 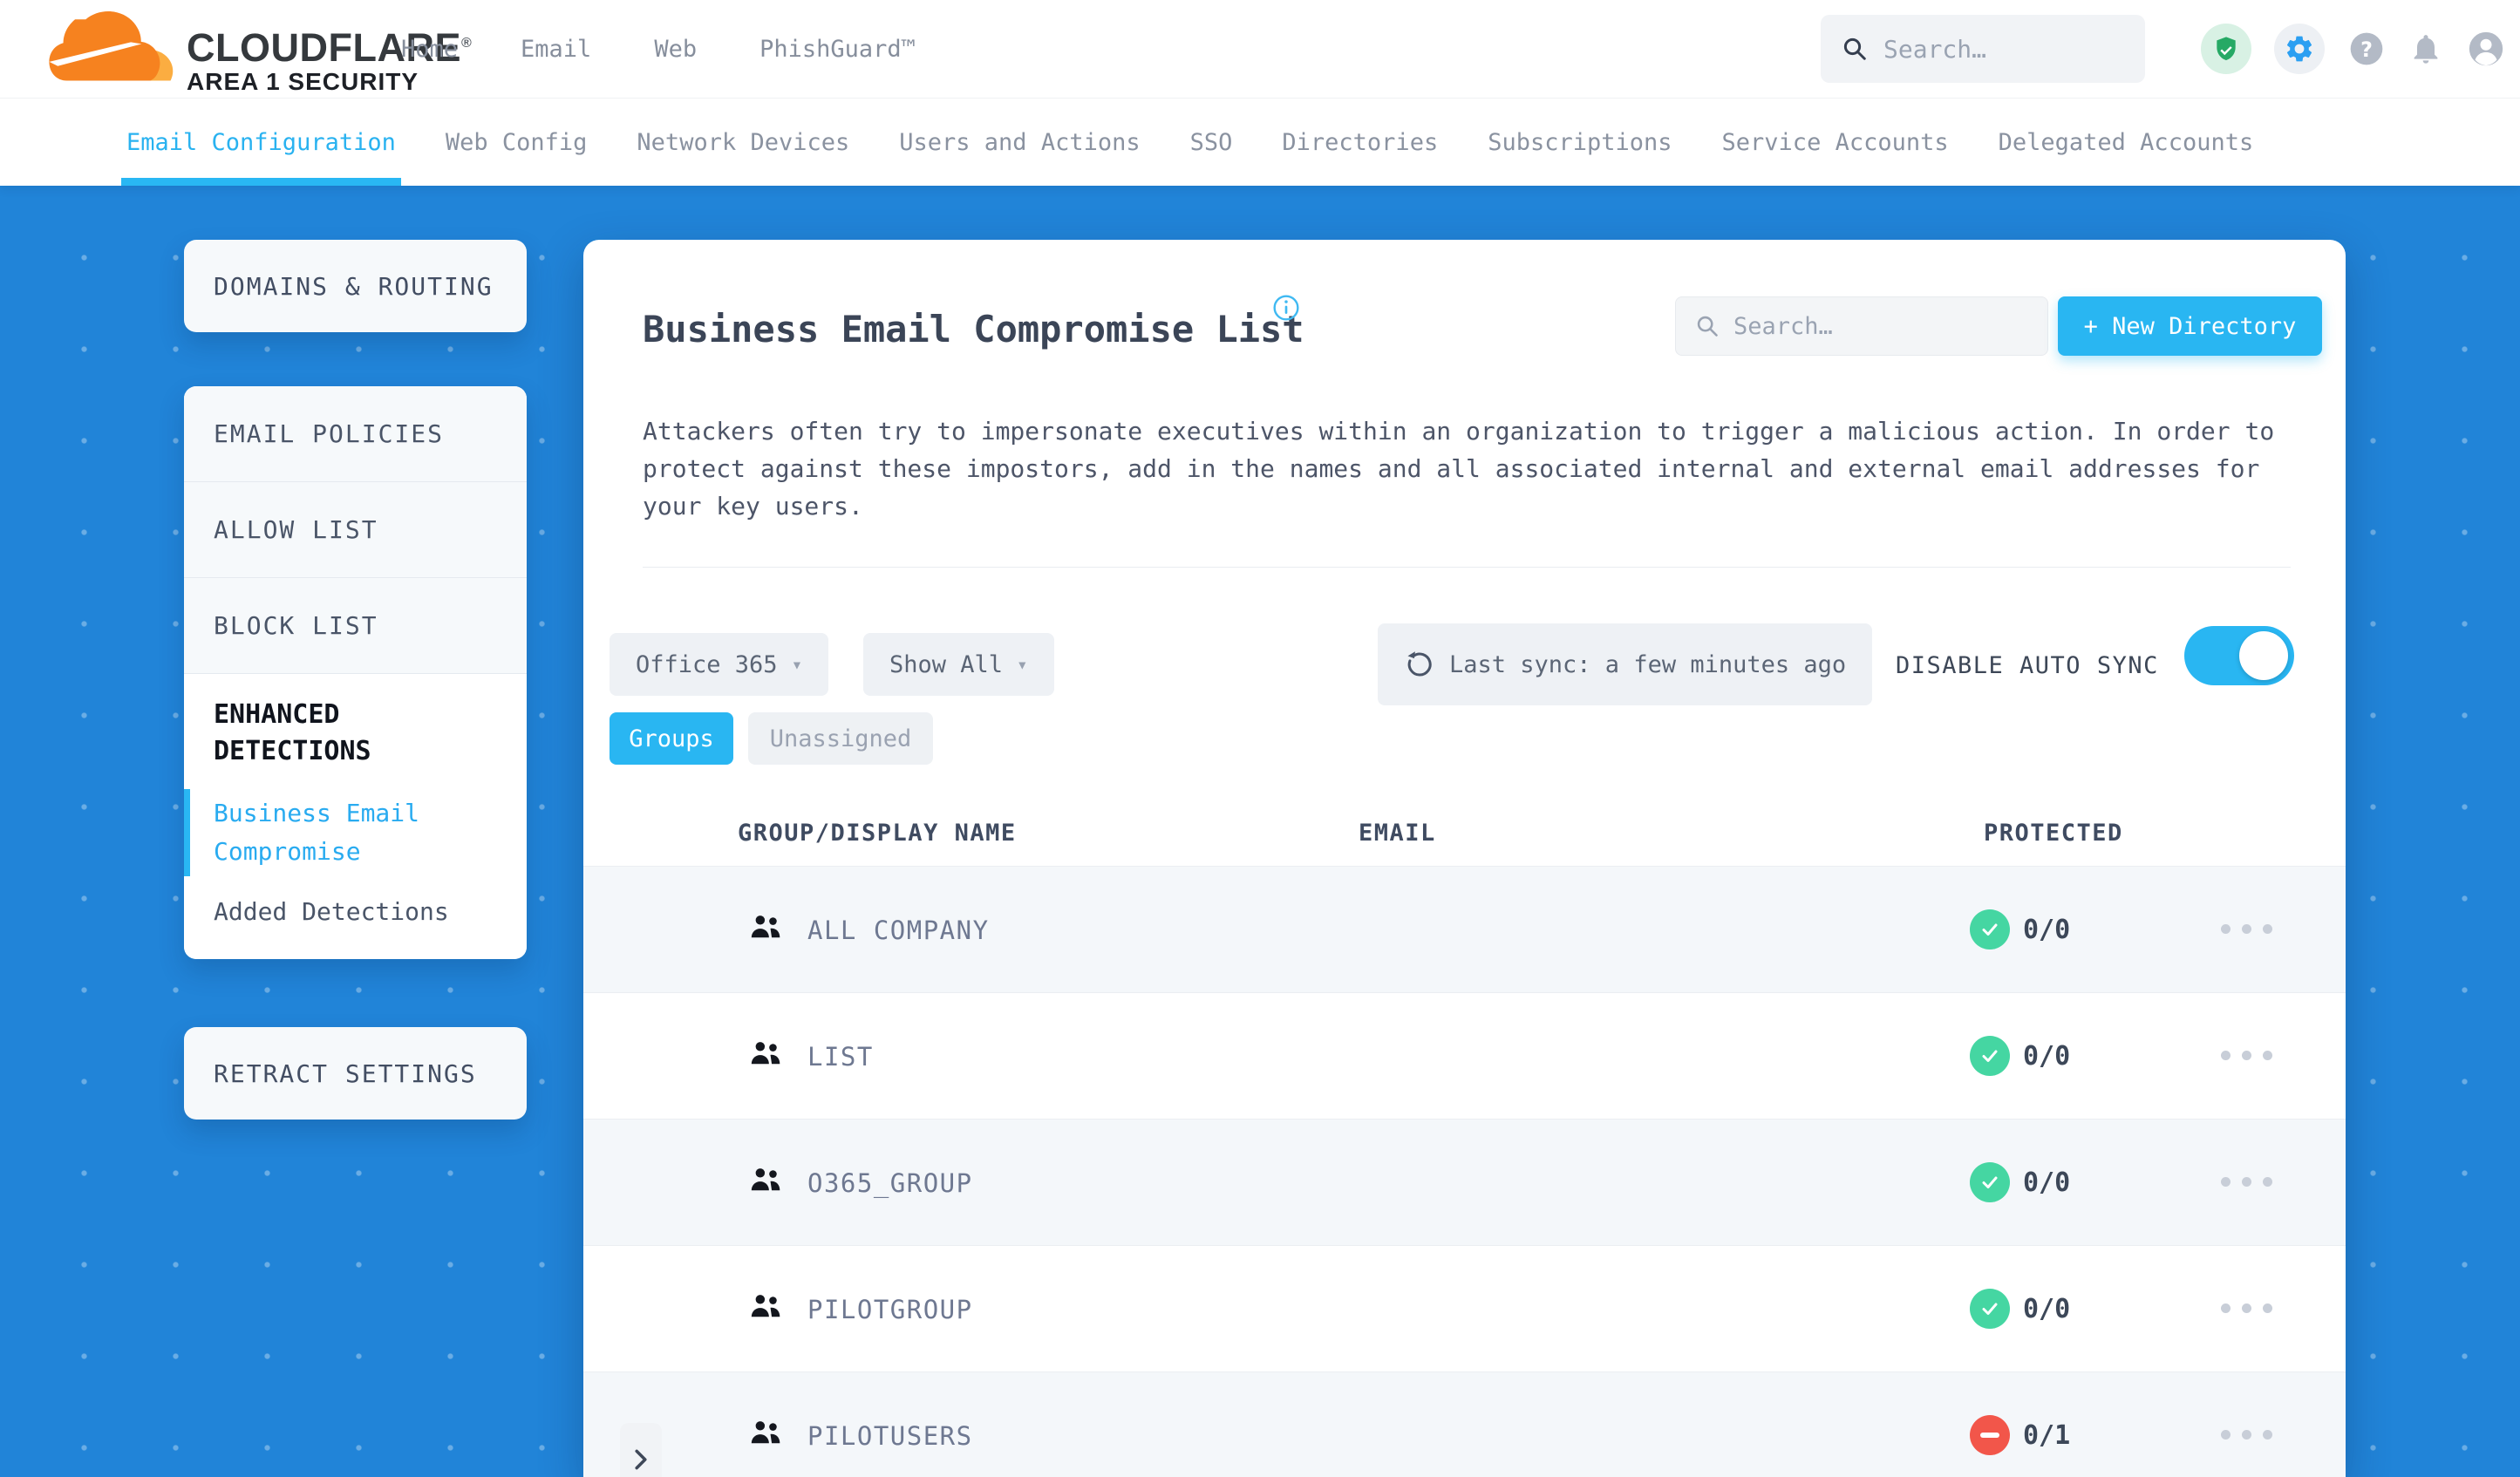 I want to click on cloudflare-cloud-icon, so click(x=111, y=46).